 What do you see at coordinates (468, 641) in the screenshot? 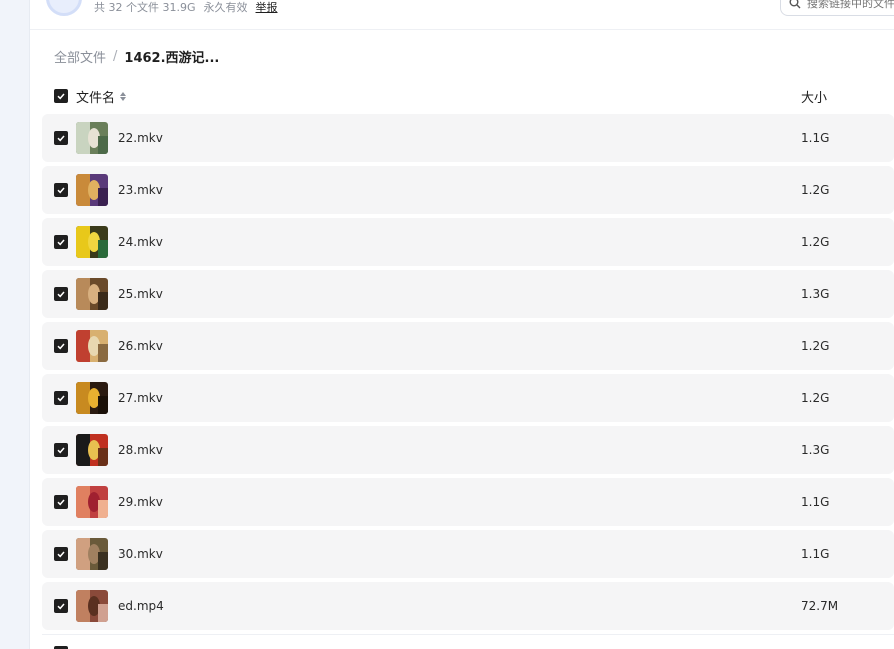
I see `next-row-partial` at bounding box center [468, 641].